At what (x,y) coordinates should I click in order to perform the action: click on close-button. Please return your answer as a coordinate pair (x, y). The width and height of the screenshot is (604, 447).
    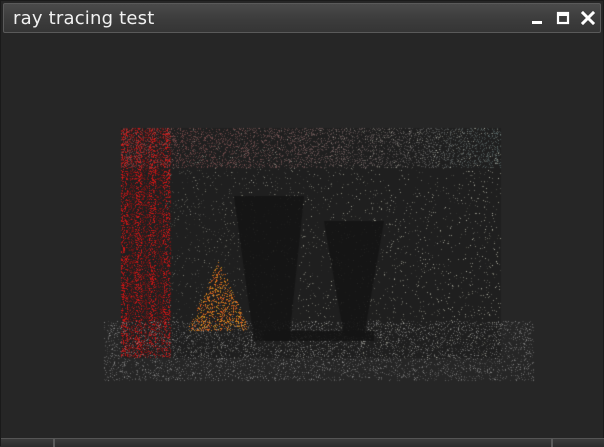
    Looking at the image, I should click on (588, 18).